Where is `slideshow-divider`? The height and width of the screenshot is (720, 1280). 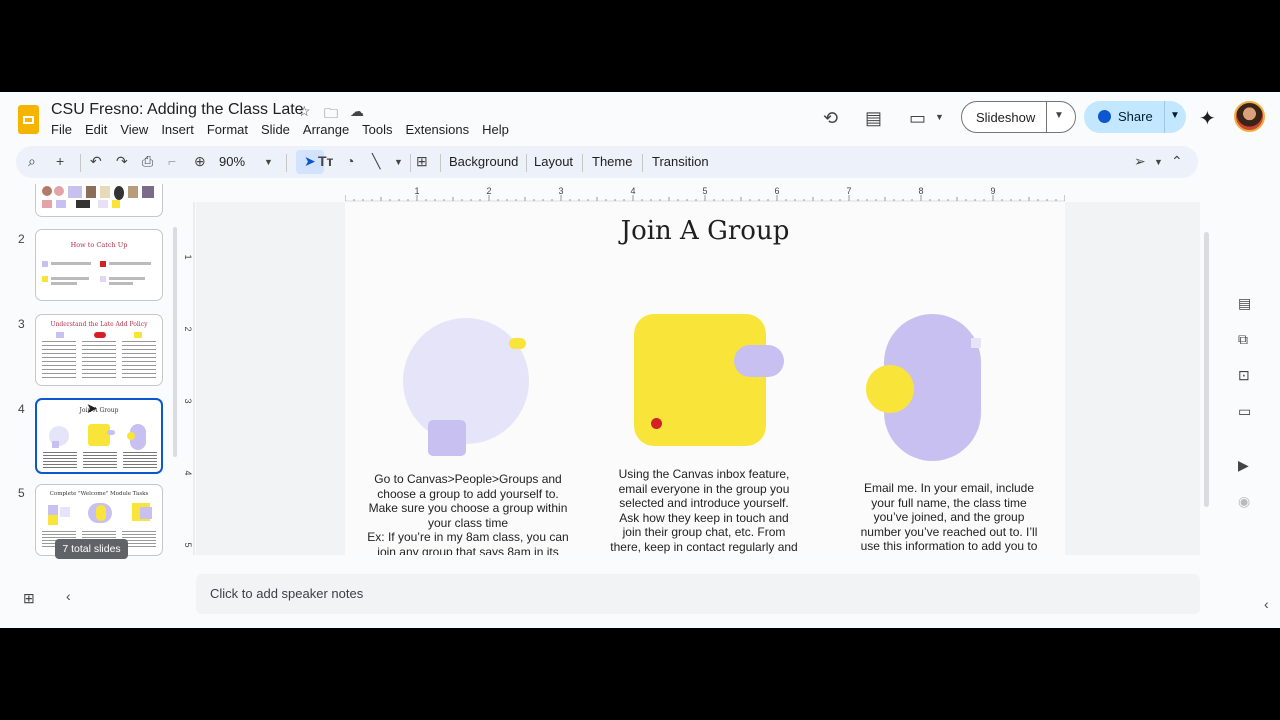
slideshow-divider is located at coordinates (1046, 117).